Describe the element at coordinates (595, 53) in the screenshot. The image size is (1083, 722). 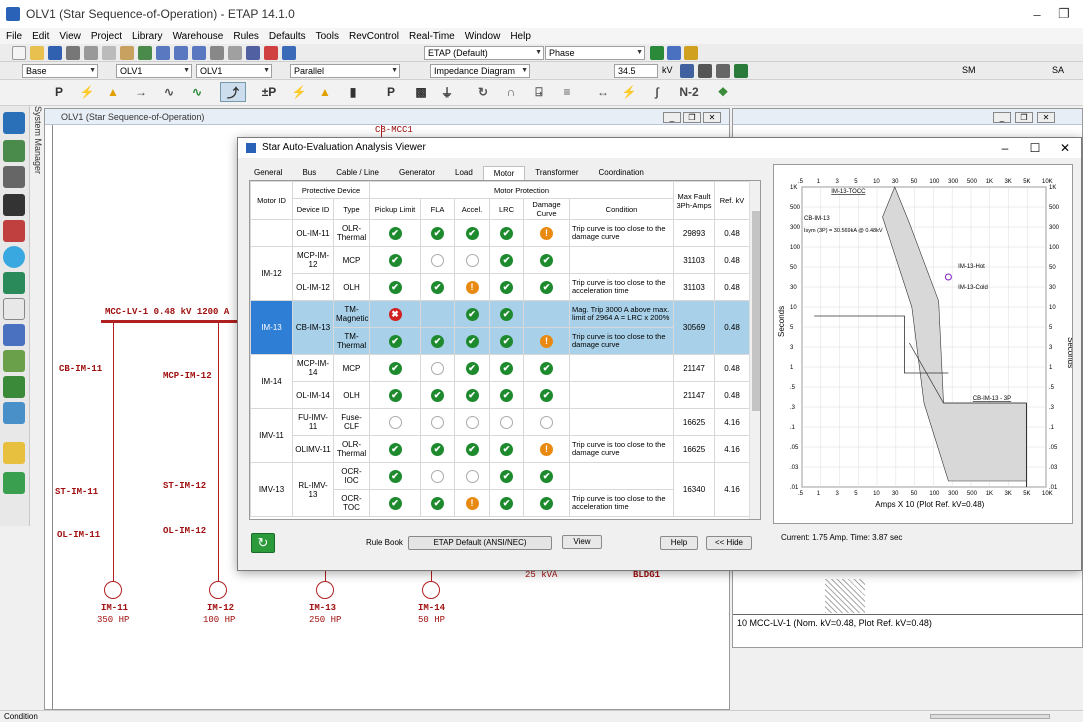
I see `phase-dropdown: Phase ▼` at that location.